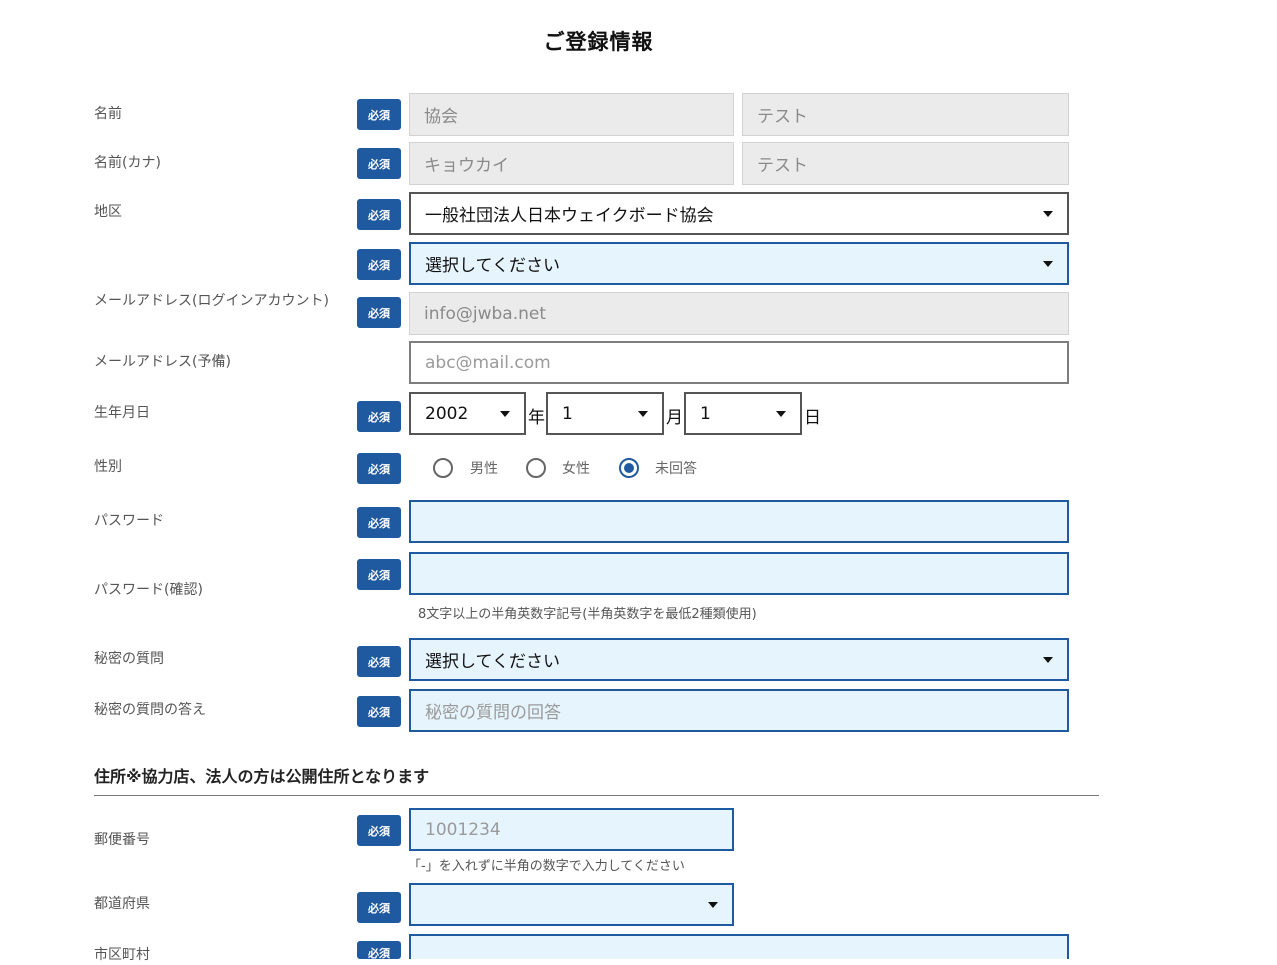  I want to click on gender-option-female: 女性, so click(576, 468).